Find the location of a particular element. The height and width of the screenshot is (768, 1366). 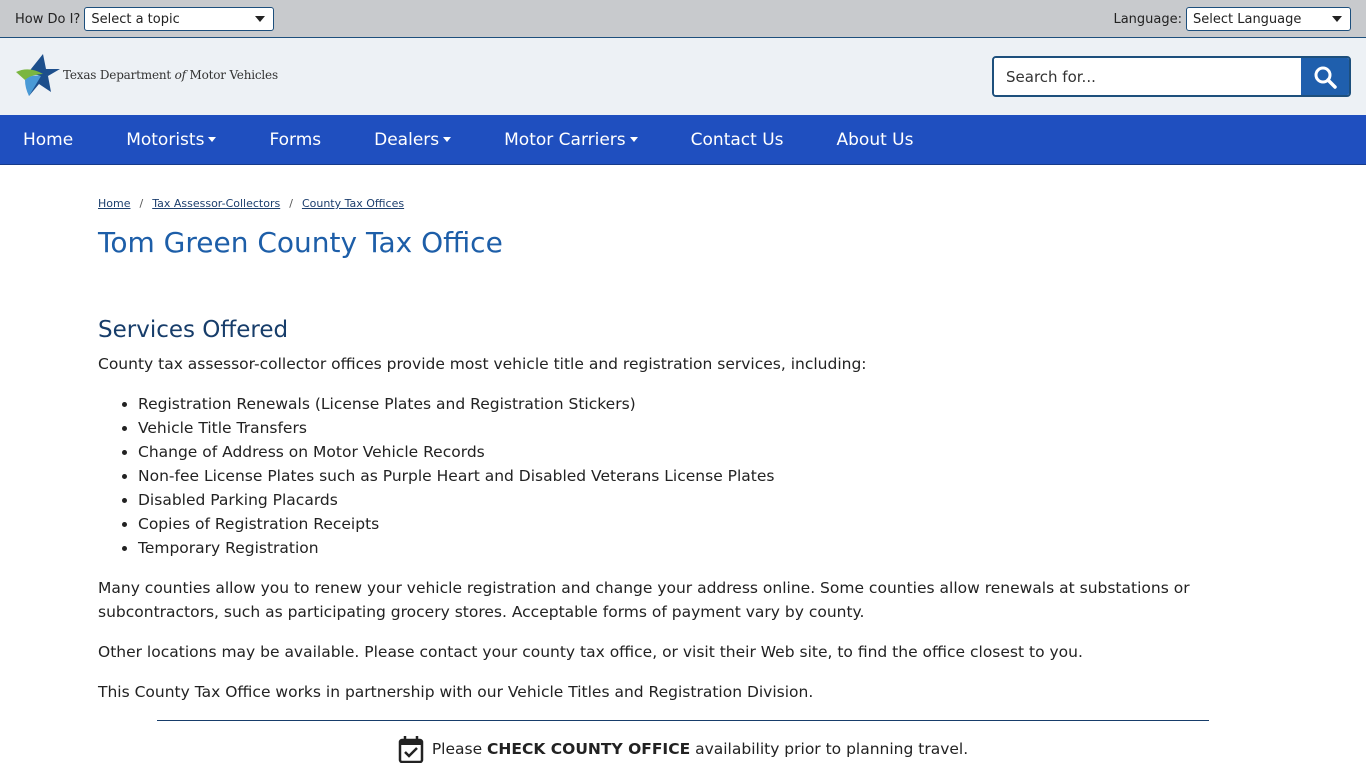

nav-label: Motorists is located at coordinates (165, 139).